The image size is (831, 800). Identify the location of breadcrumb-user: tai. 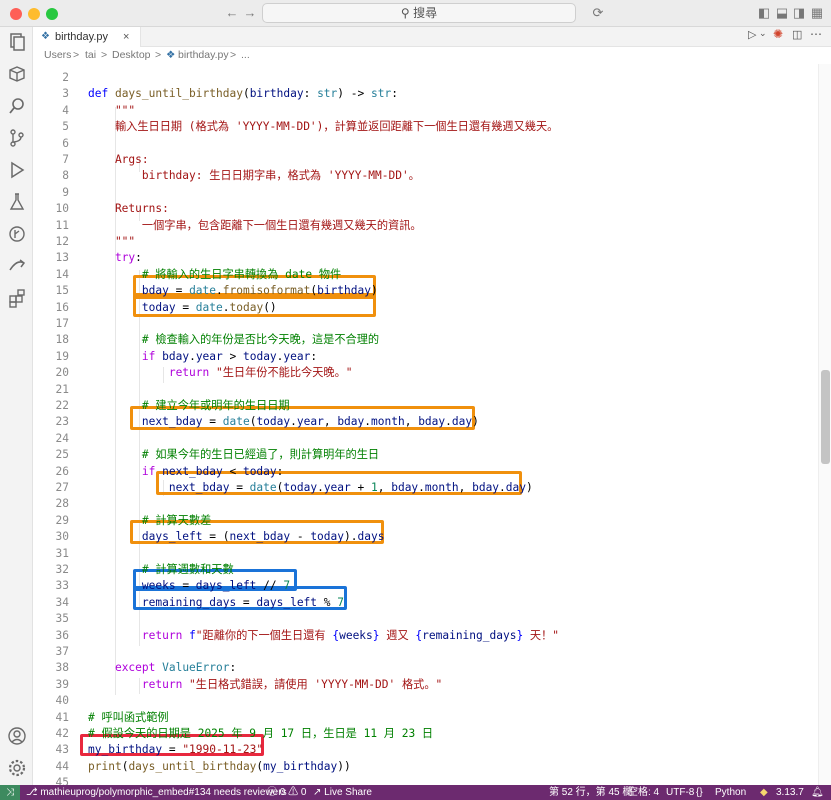
(90, 55).